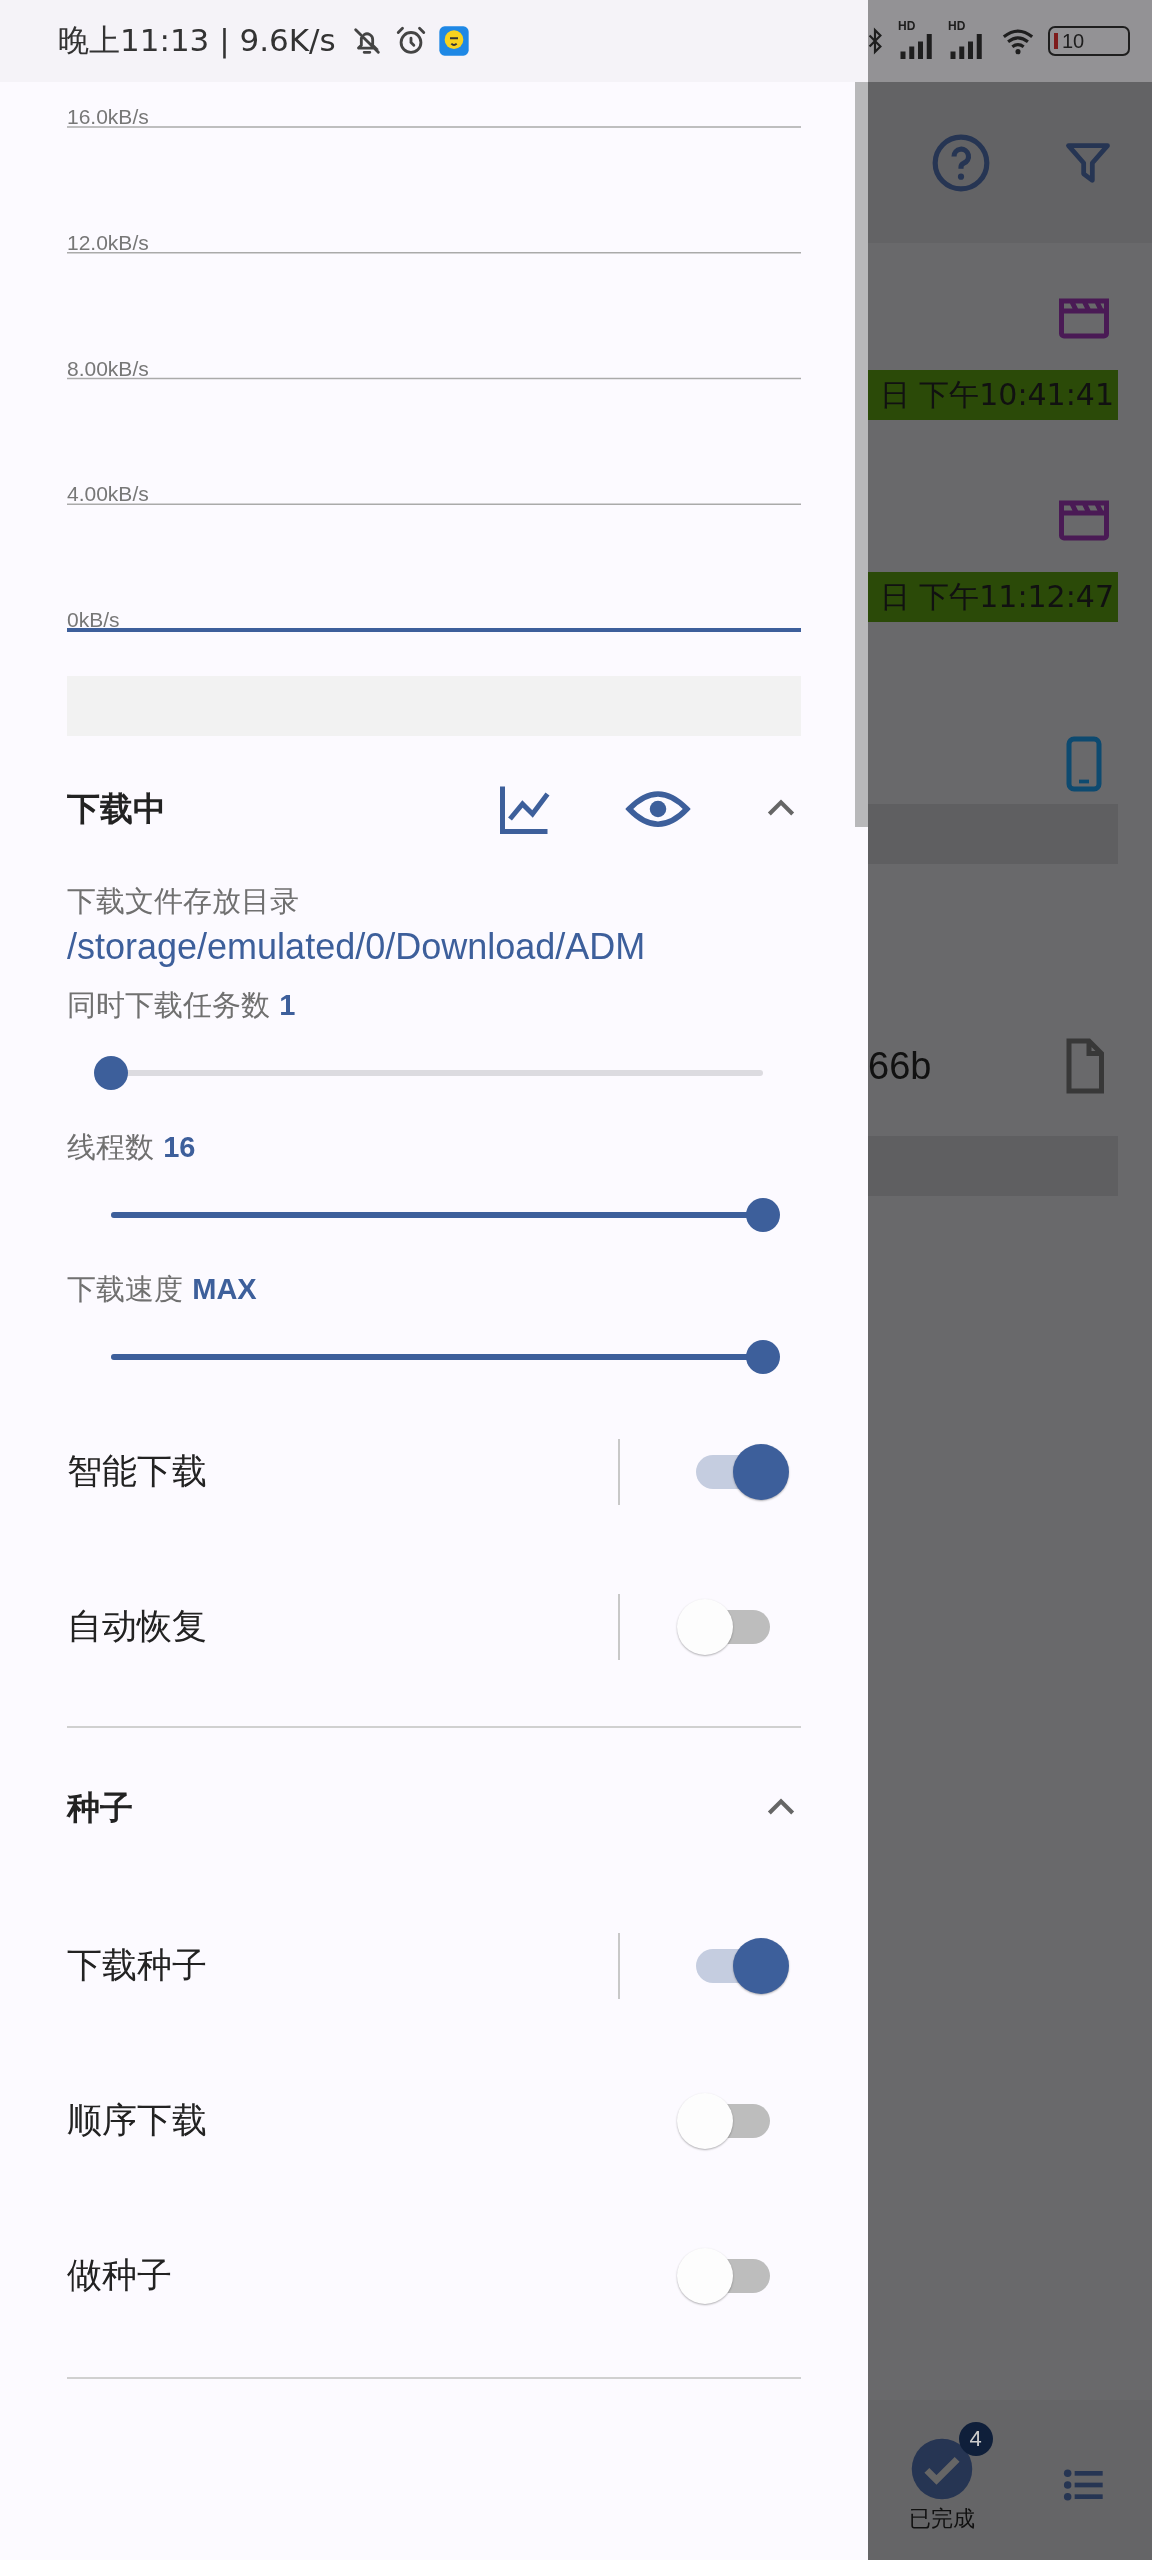  I want to click on status-time-speed: 晚上11:13 | 9.6K/s, so click(197, 41).